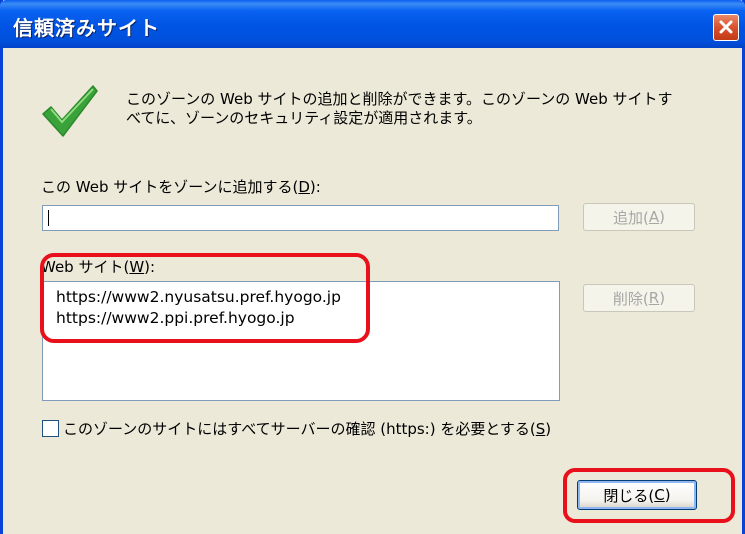 The height and width of the screenshot is (534, 745). I want to click on add-site-label-prefix: この Web サイトをゾーンに追加する(, so click(170, 187).